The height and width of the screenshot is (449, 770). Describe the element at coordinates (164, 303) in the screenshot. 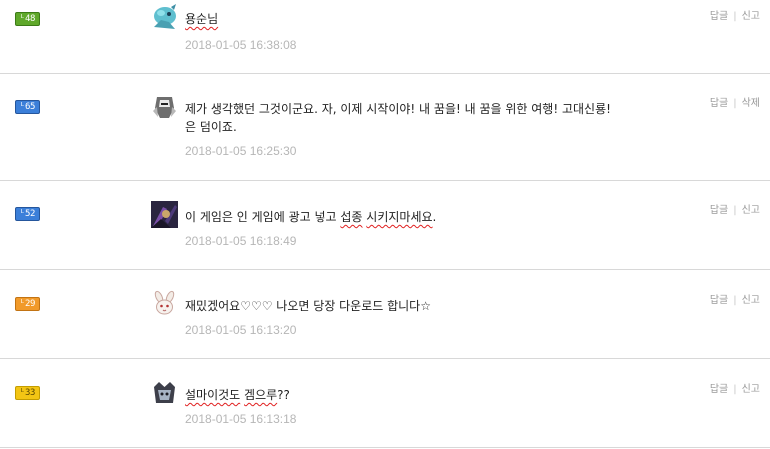

I see `white-rabbit-avatar` at that location.